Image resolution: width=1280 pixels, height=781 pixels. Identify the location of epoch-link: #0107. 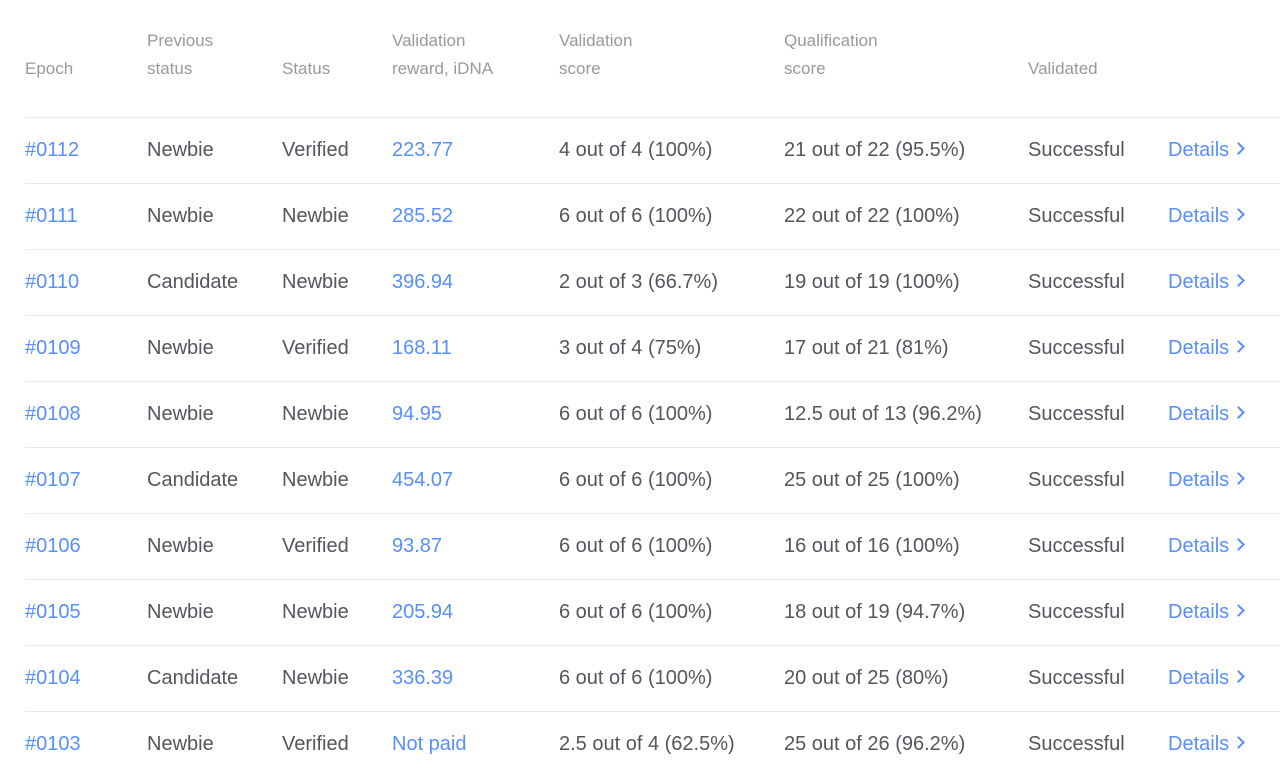
(53, 480).